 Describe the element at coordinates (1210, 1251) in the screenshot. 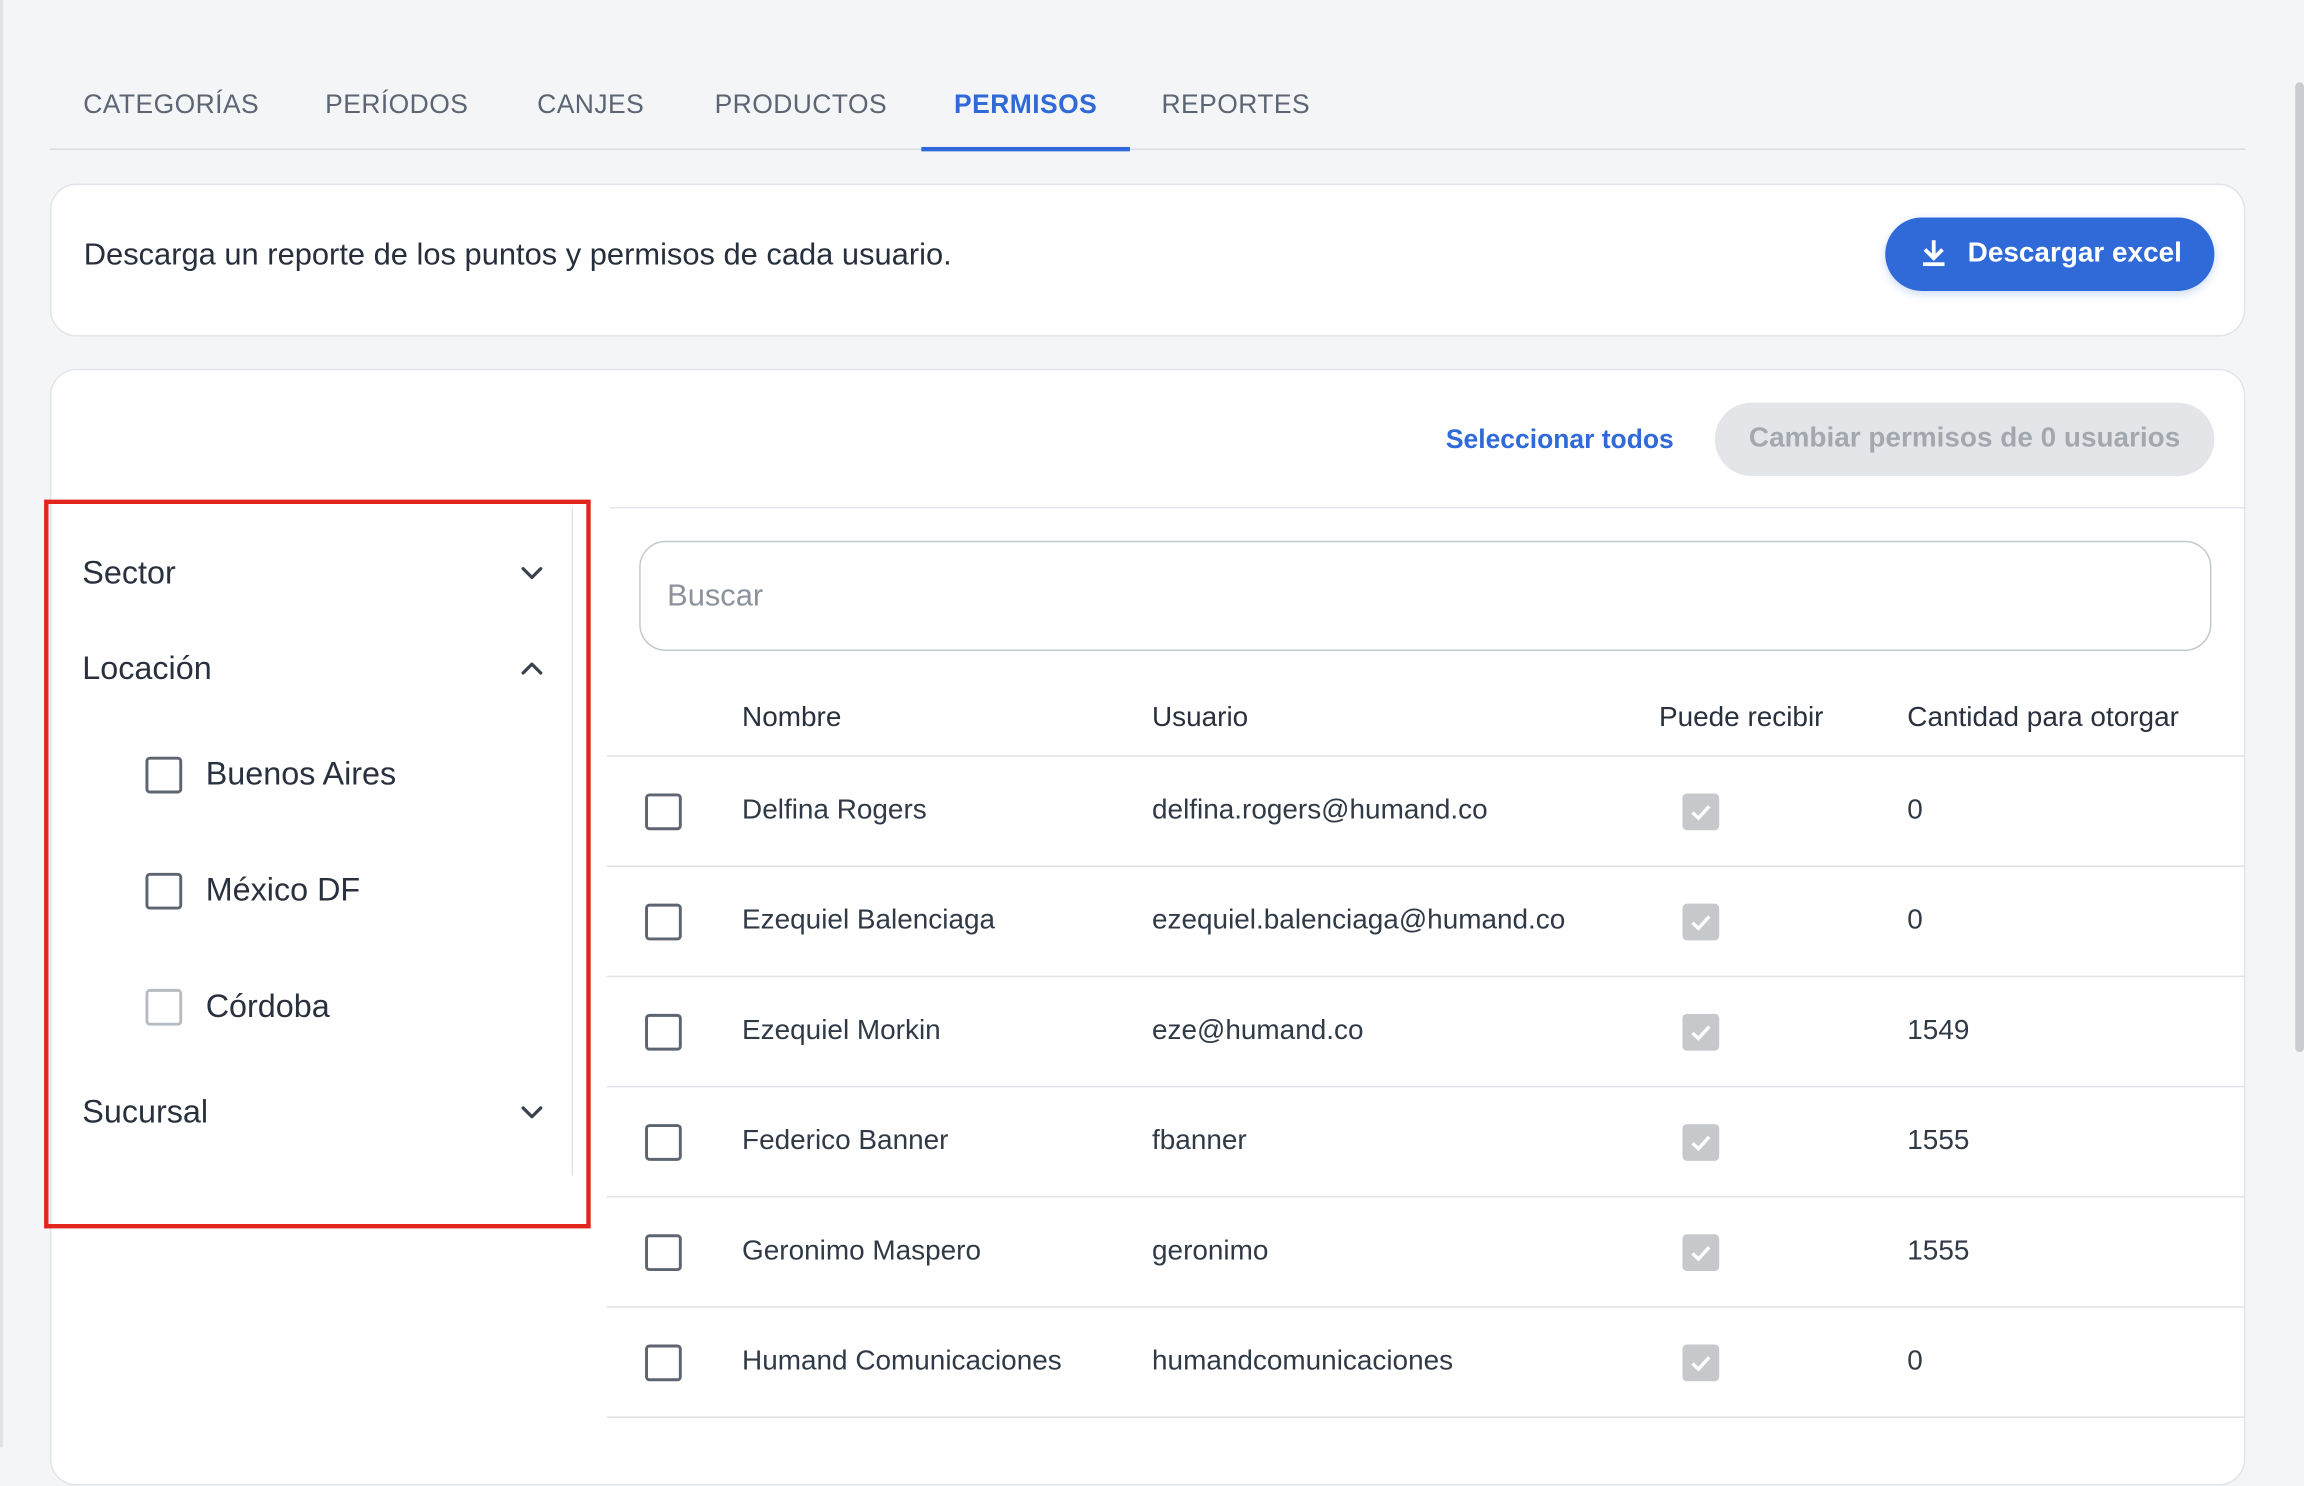

I see `table-cell-user: geronimo` at that location.